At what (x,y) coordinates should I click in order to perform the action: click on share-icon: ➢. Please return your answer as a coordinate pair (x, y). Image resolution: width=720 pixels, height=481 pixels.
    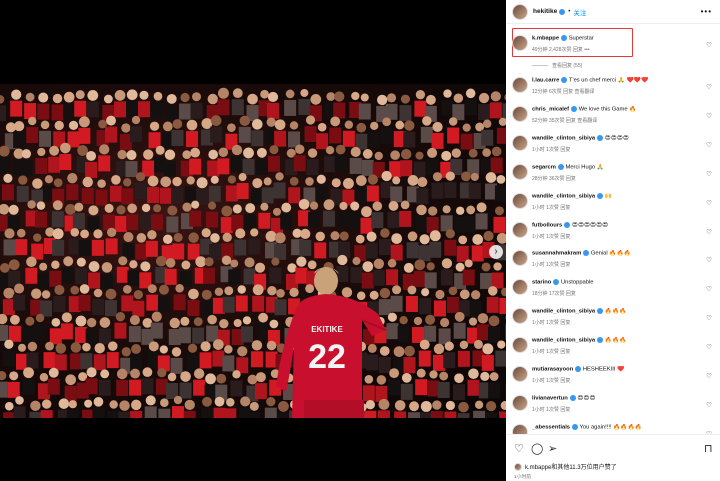
    Looking at the image, I should click on (552, 448).